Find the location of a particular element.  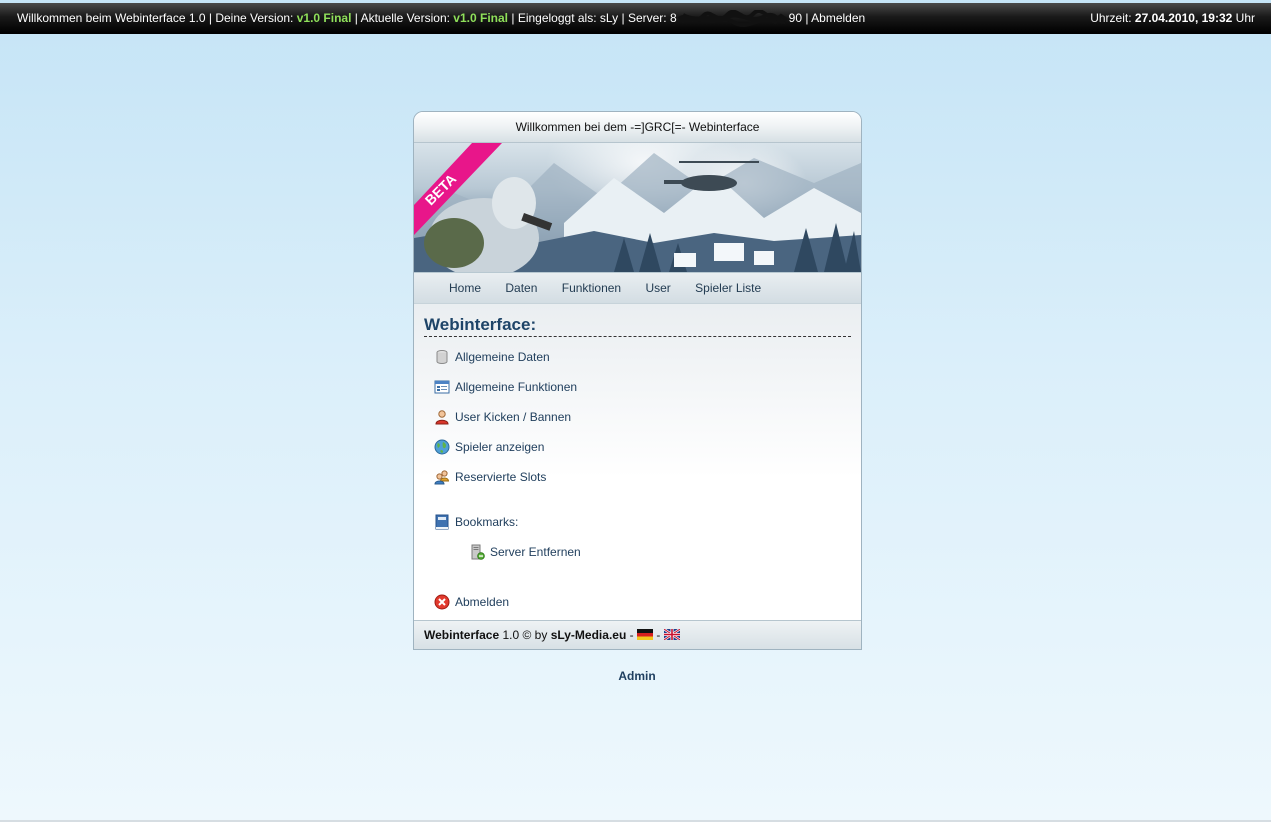

your-version-label: Deine Version: is located at coordinates (254, 18).